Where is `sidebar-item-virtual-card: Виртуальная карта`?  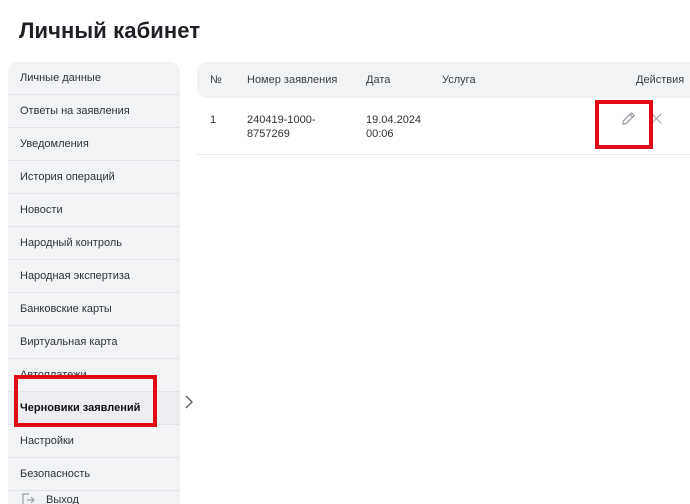
sidebar-item-virtual-card: Виртуальная карта is located at coordinates (94, 342).